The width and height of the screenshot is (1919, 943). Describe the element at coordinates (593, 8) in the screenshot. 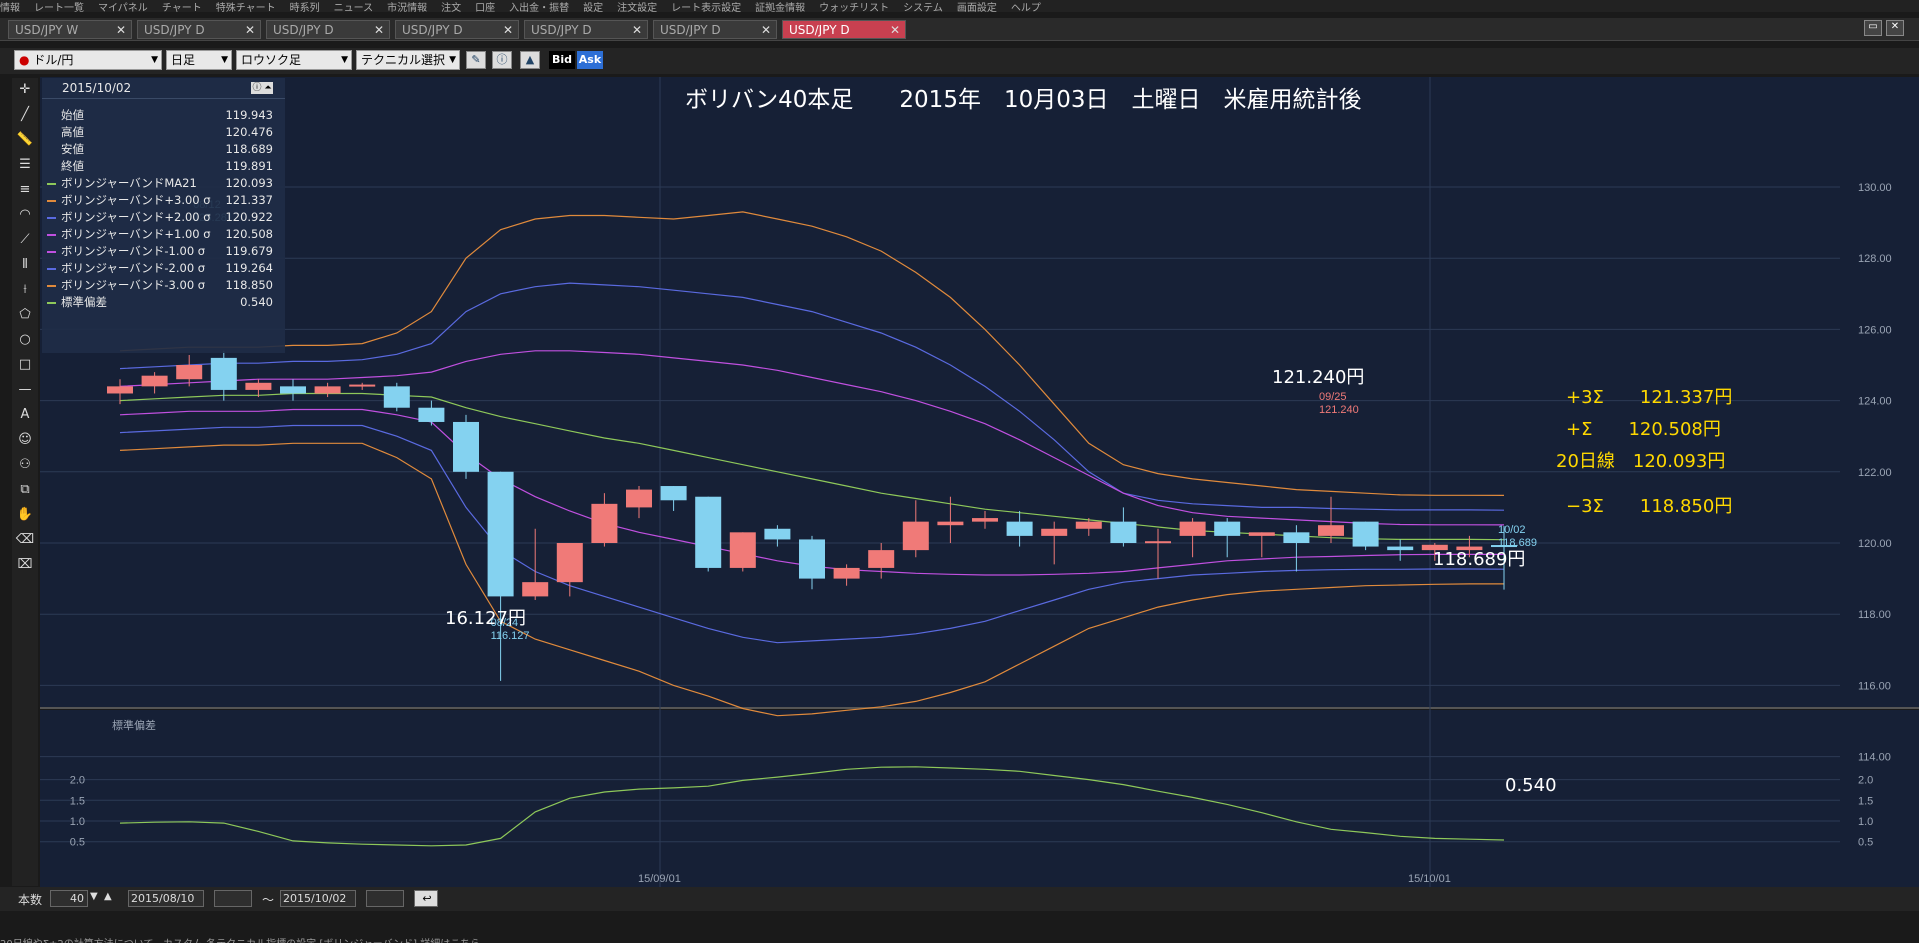

I see `menu-item: 設定` at that location.